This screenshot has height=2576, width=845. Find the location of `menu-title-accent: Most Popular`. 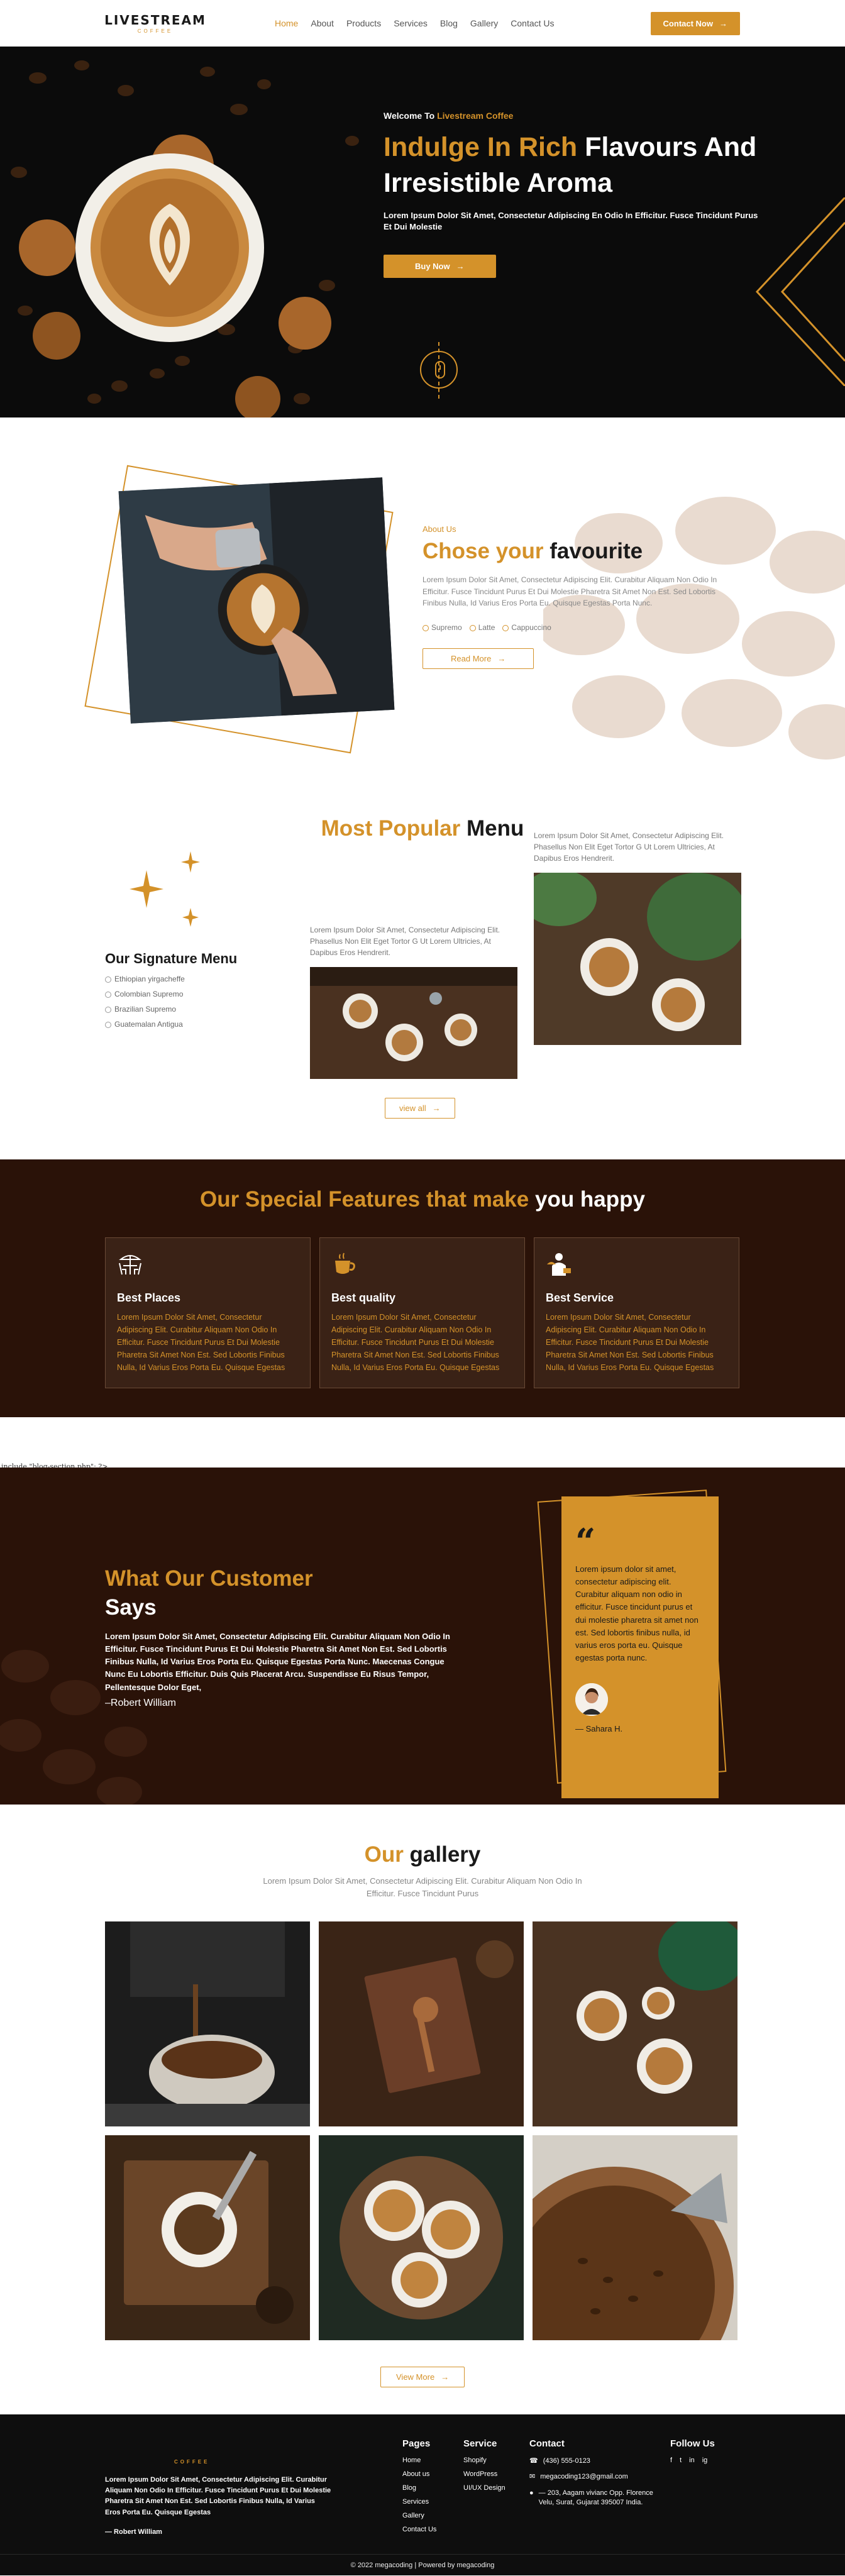

menu-title-accent: Most Popular is located at coordinates (391, 828).